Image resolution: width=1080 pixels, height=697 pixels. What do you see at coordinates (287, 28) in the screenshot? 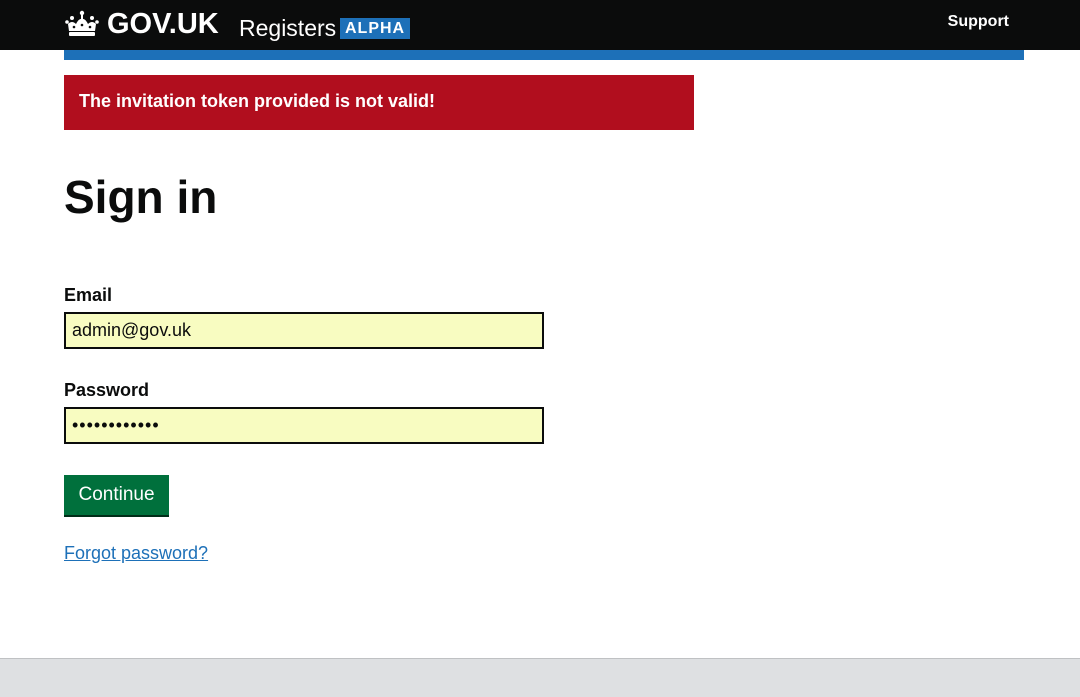
I see `service-name: Registers` at bounding box center [287, 28].